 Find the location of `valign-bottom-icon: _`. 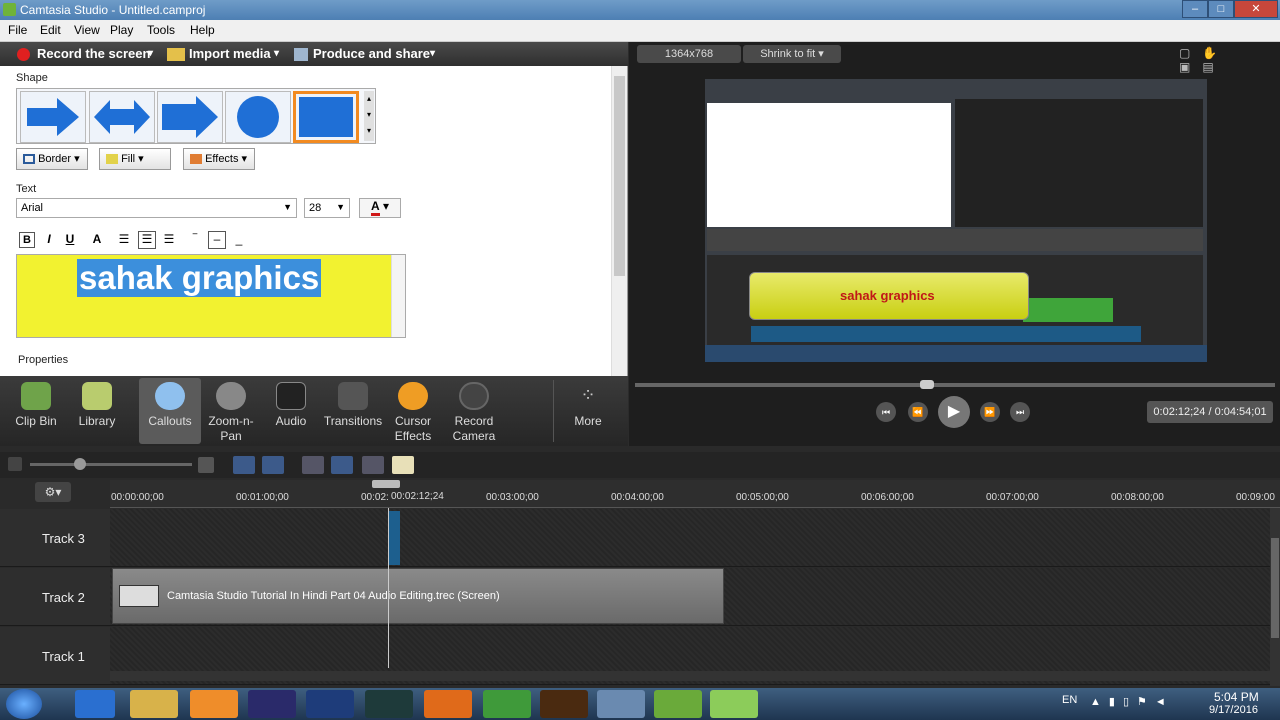

valign-bottom-icon: _ is located at coordinates (239, 240).